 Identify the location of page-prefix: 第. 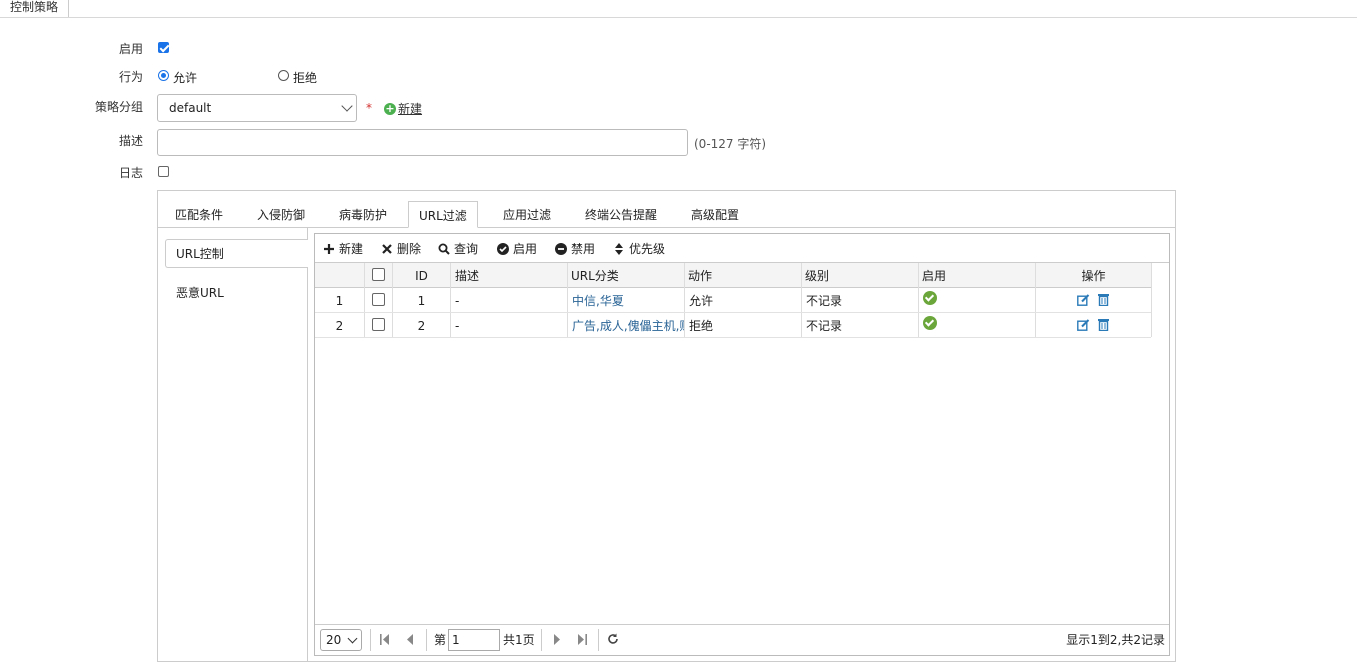
(440, 640).